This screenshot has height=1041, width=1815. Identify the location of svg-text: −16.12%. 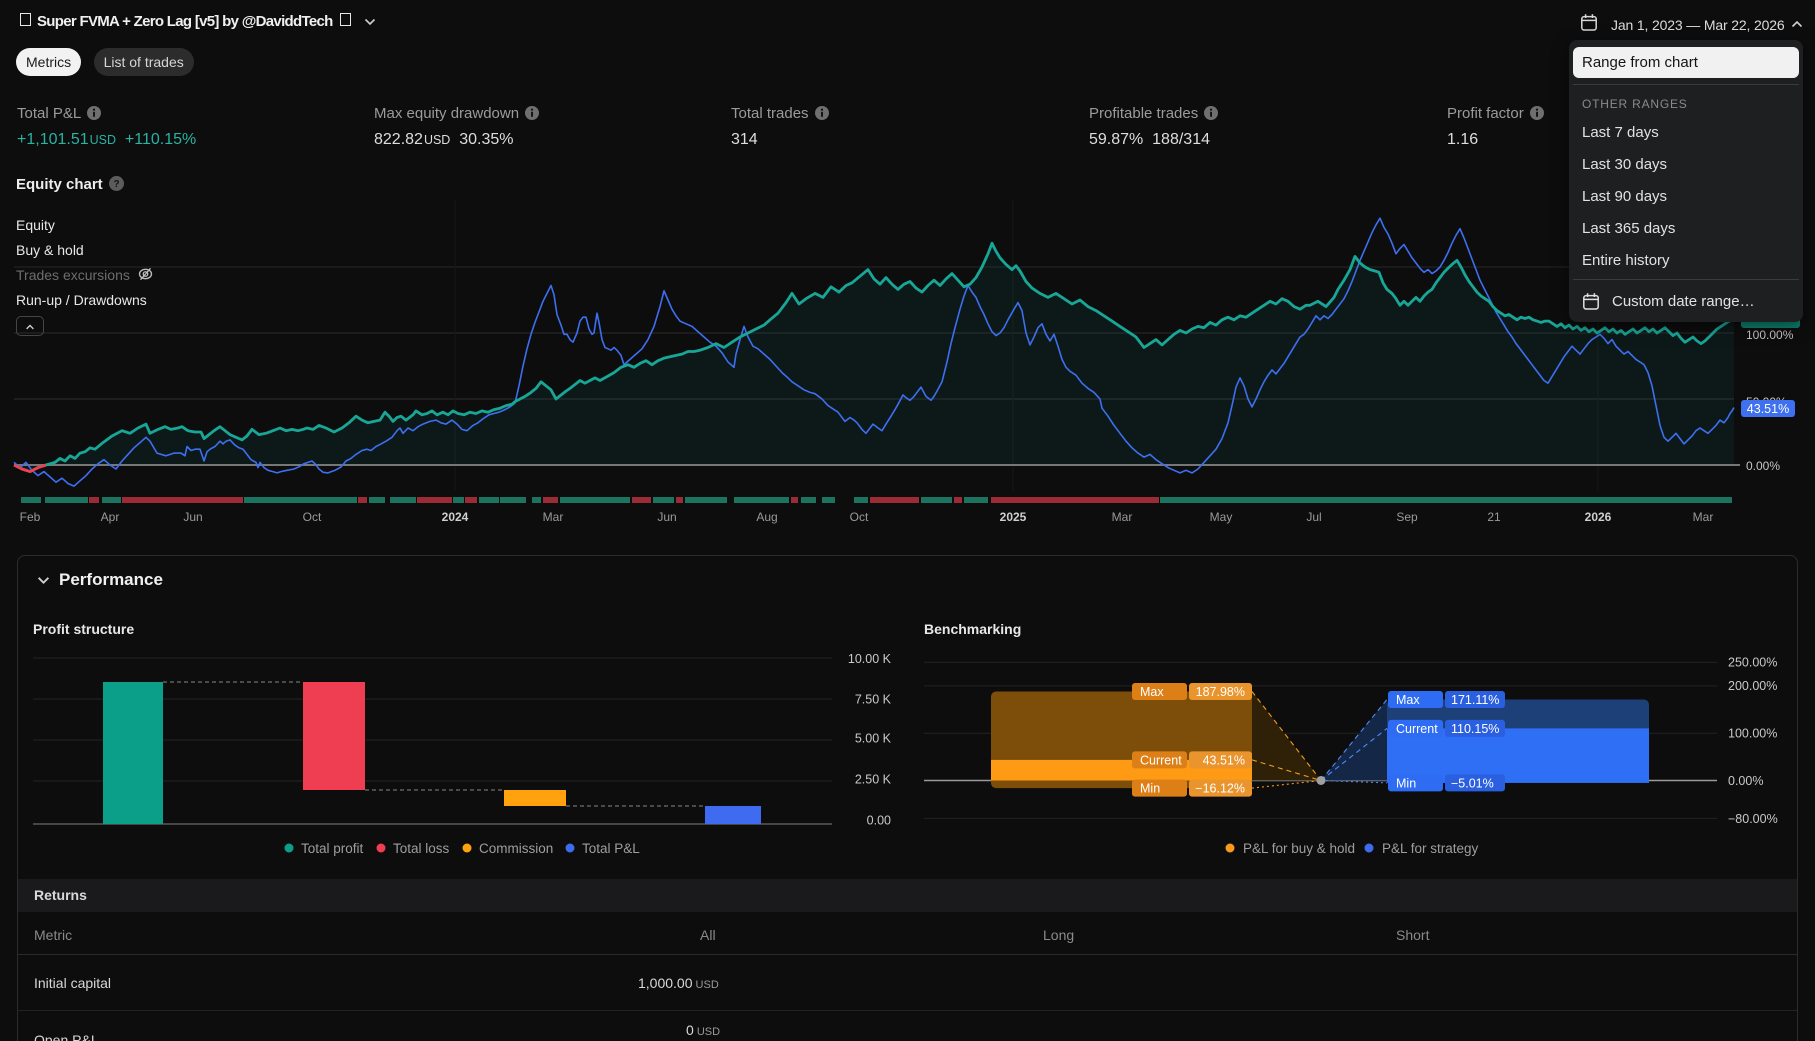
(1220, 789).